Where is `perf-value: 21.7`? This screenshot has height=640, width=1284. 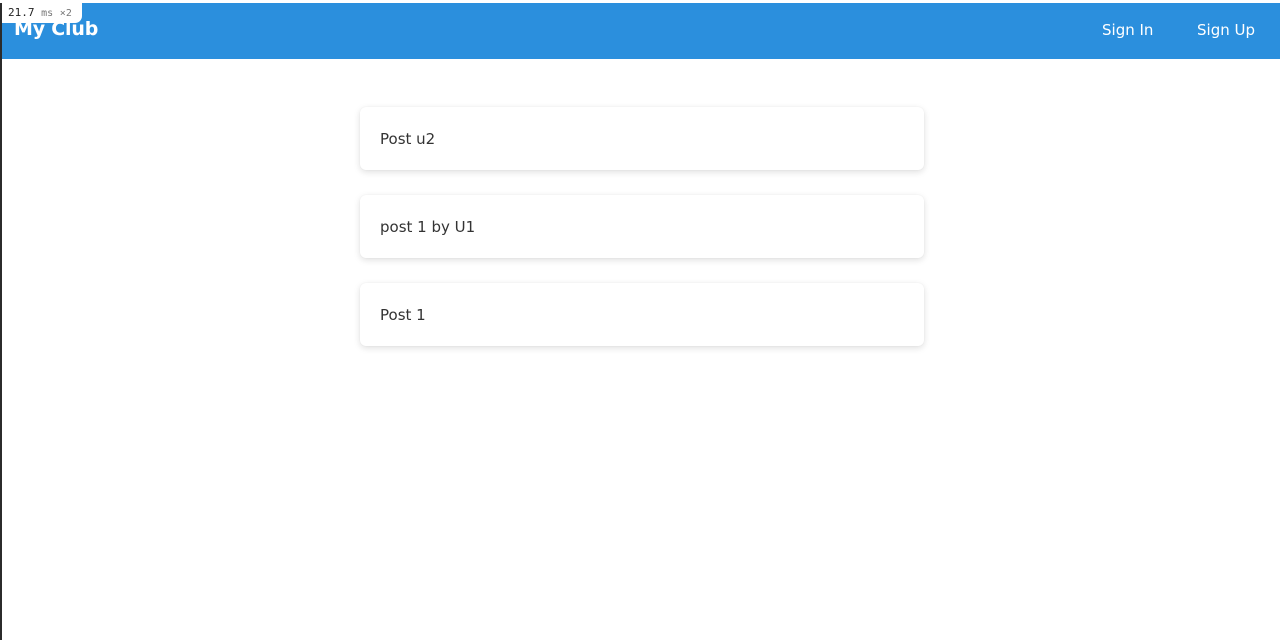 perf-value: 21.7 is located at coordinates (21, 12).